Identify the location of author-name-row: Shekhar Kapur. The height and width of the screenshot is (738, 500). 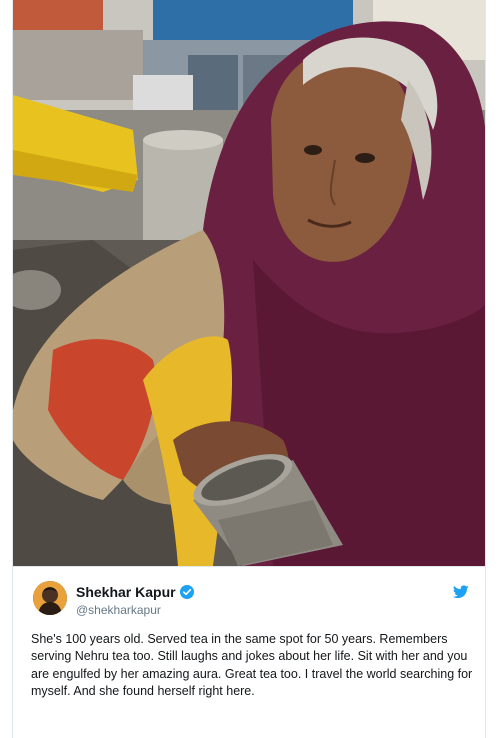
(135, 593).